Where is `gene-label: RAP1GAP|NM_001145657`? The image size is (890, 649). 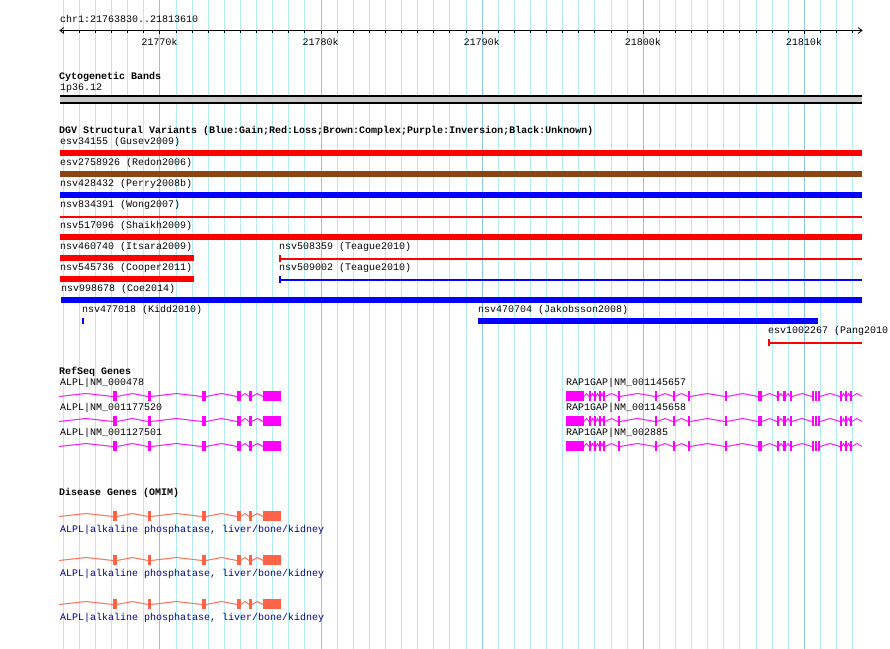
gene-label: RAP1GAP|NM_001145657 is located at coordinates (626, 383).